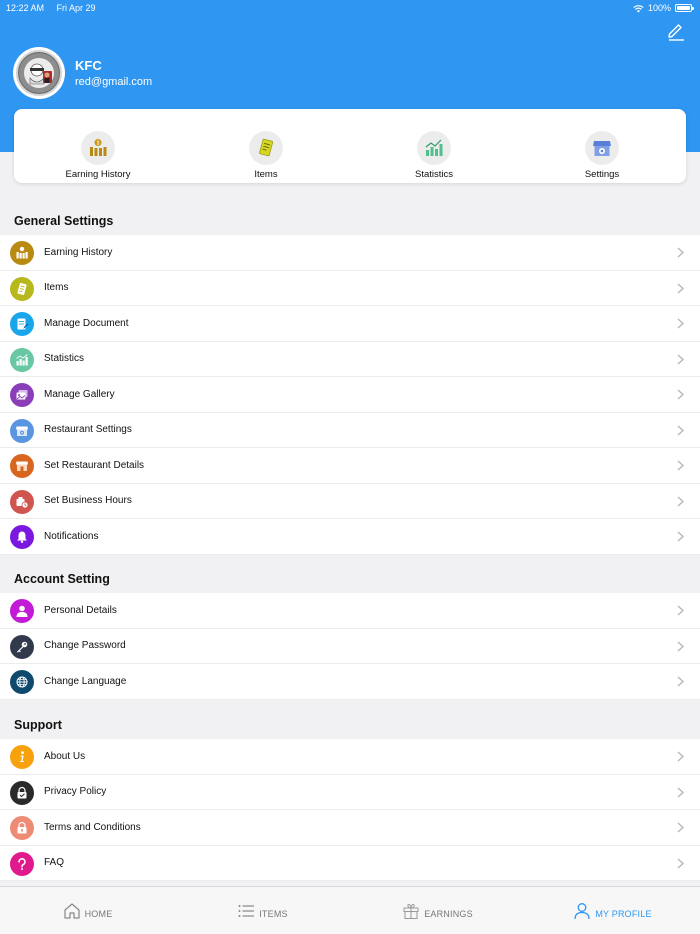 The height and width of the screenshot is (934, 700). Describe the element at coordinates (676, 32) in the screenshot. I see `edit-profile-icon` at that location.